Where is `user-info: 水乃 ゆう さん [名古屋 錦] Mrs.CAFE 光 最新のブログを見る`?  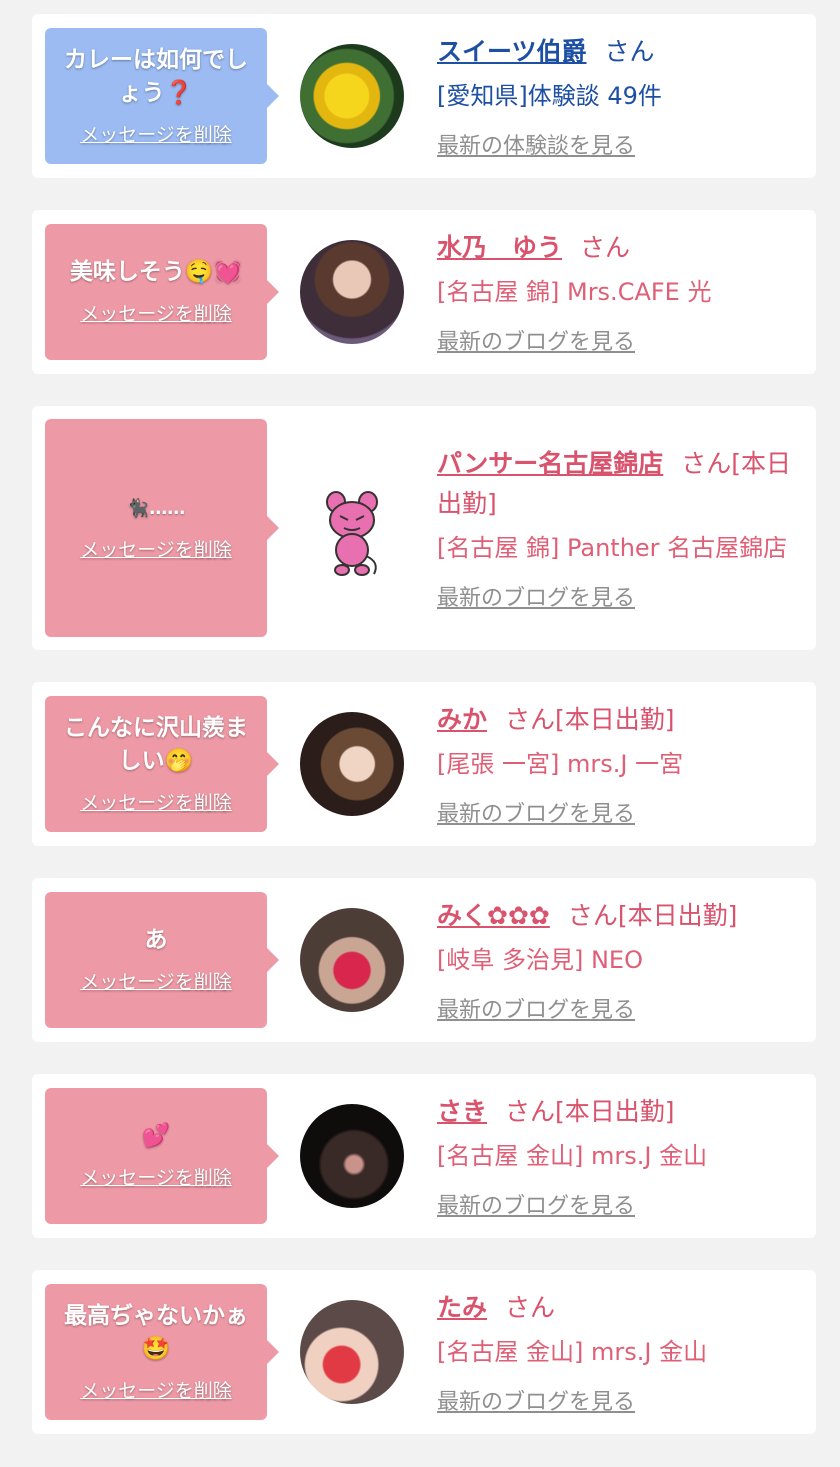 user-info: 水乃 ゆう さん [名古屋 錦] Mrs.CAFE 光 最新のブログを見る is located at coordinates (626, 292).